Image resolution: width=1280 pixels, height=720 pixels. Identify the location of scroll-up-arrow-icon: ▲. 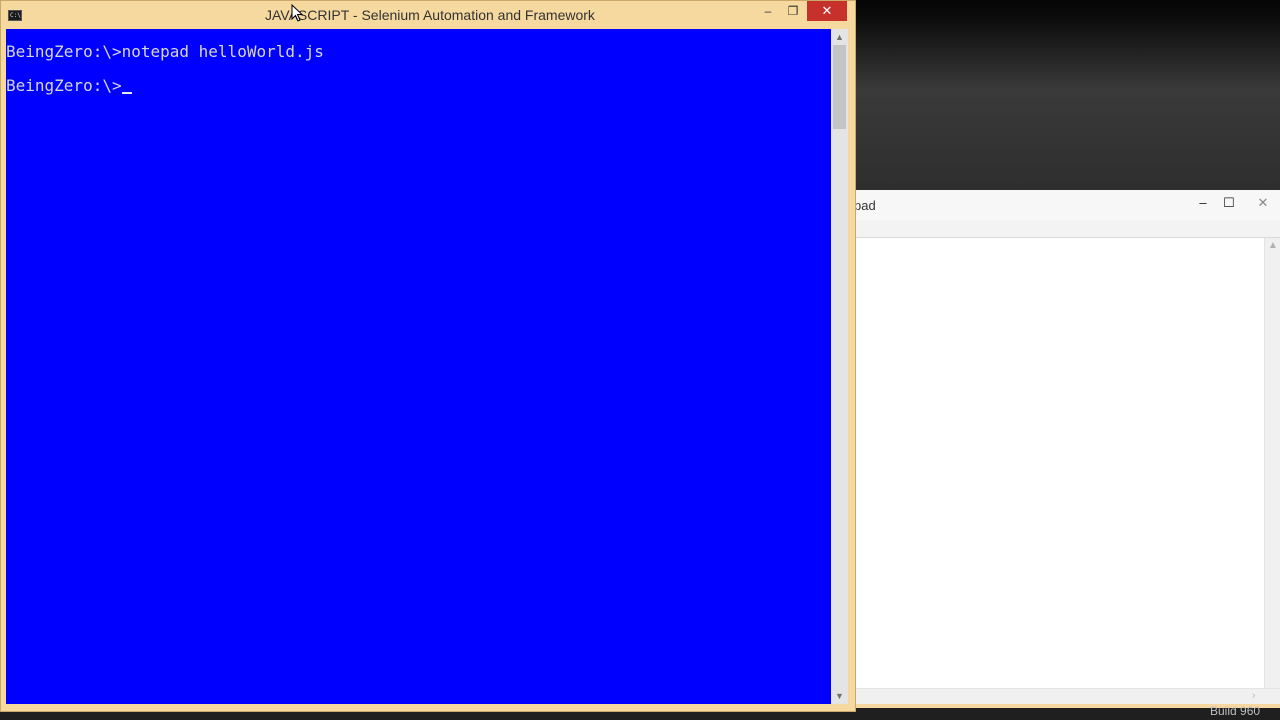
(839, 37).